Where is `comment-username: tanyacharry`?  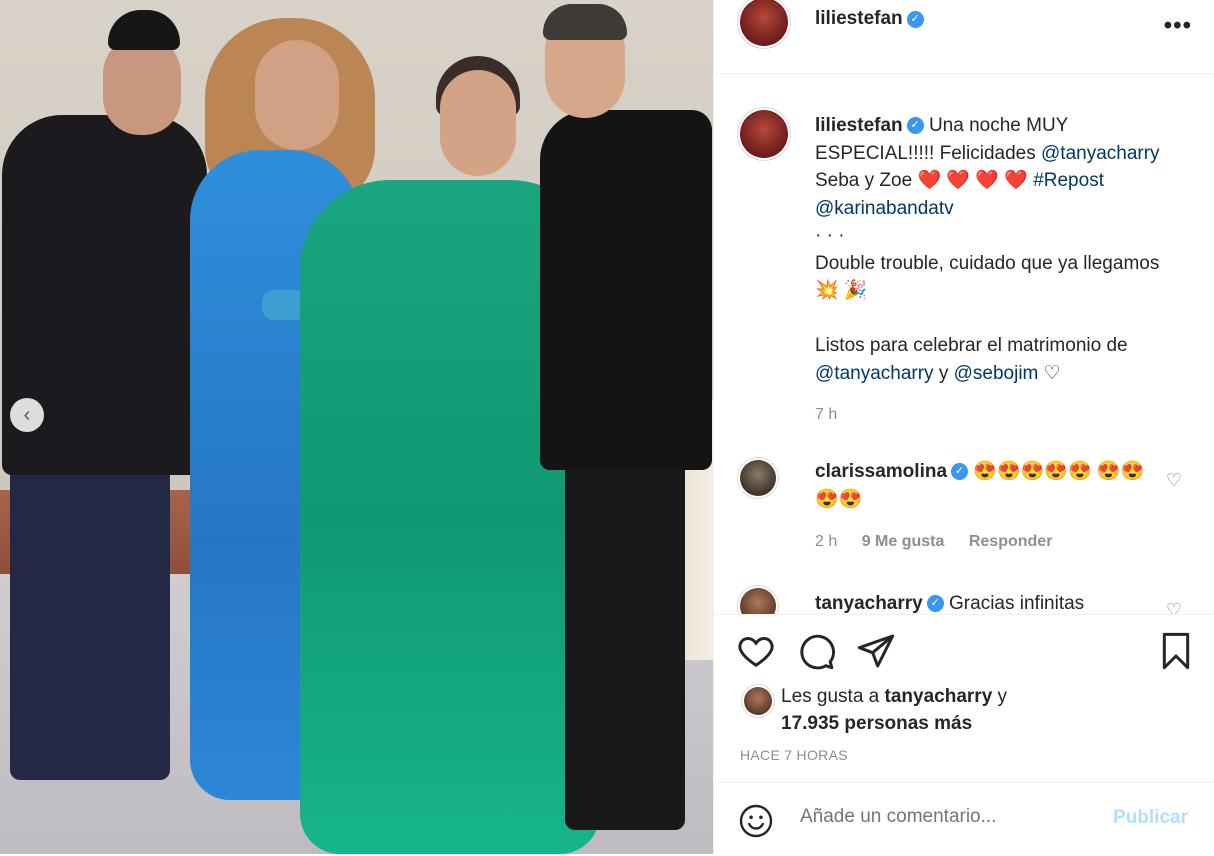 comment-username: tanyacharry is located at coordinates (869, 603).